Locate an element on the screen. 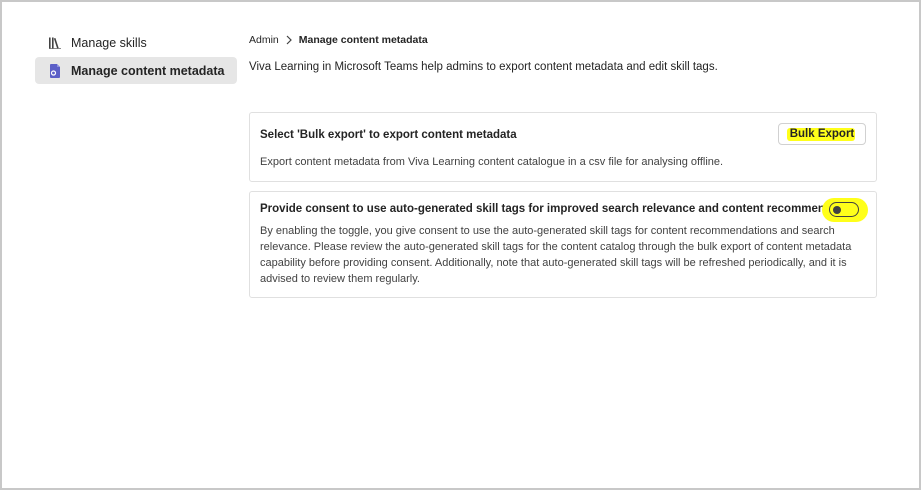  breadcrumb: Admin Manage content metadata is located at coordinates (563, 40).